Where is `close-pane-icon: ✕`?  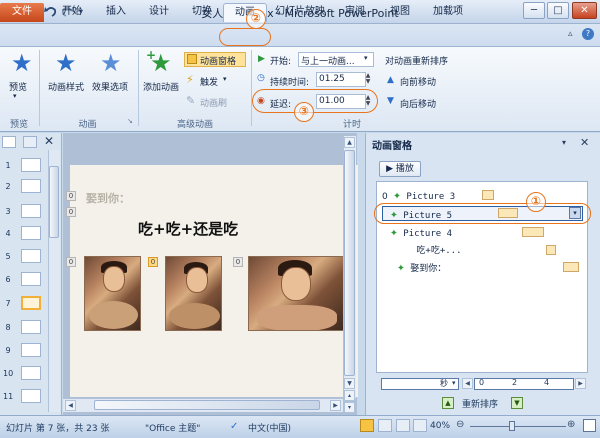 close-pane-icon: ✕ is located at coordinates (49, 141).